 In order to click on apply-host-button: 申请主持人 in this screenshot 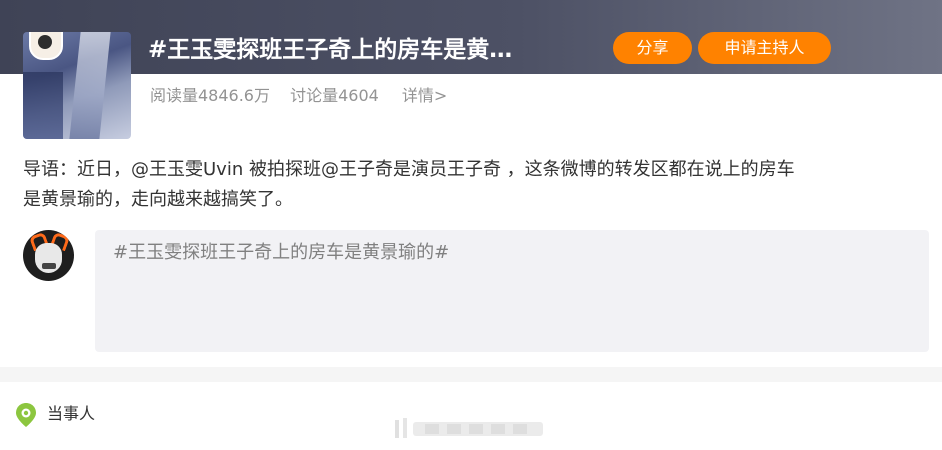, I will do `click(764, 48)`.